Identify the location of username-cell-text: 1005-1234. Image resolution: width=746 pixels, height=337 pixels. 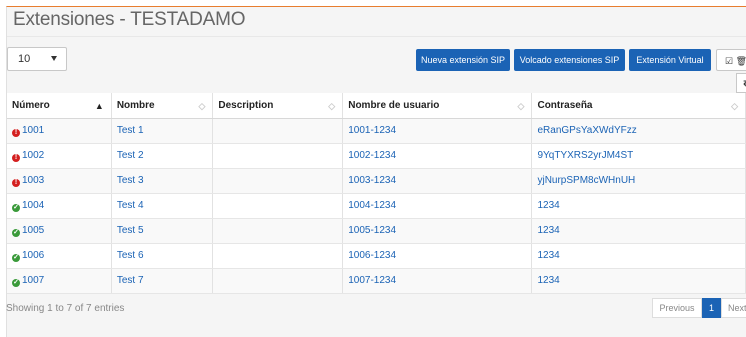
(372, 230).